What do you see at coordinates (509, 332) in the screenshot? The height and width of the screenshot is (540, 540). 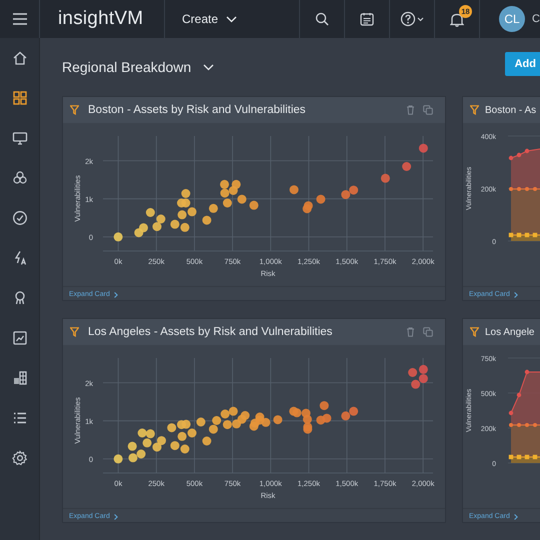 I see `card-title: Los Angele` at bounding box center [509, 332].